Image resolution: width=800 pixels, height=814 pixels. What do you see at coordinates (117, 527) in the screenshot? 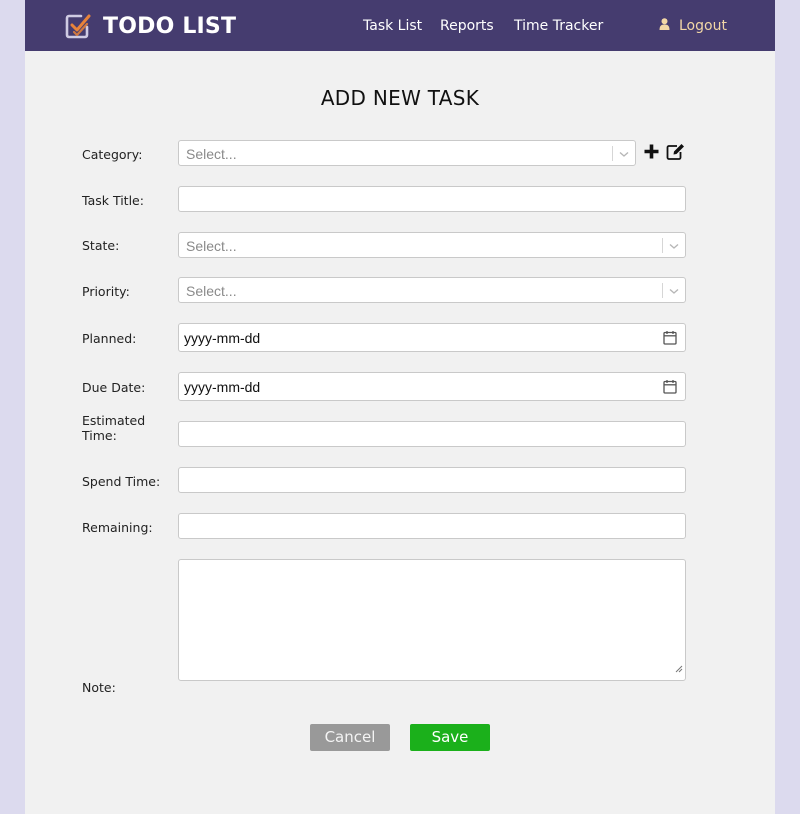
I see `remaining-label: Remaining:` at bounding box center [117, 527].